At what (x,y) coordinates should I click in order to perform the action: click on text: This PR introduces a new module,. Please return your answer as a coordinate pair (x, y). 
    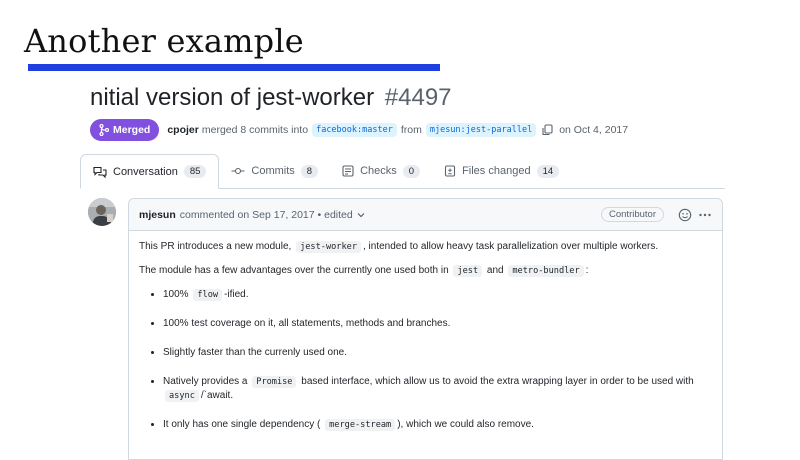
    Looking at the image, I should click on (215, 246).